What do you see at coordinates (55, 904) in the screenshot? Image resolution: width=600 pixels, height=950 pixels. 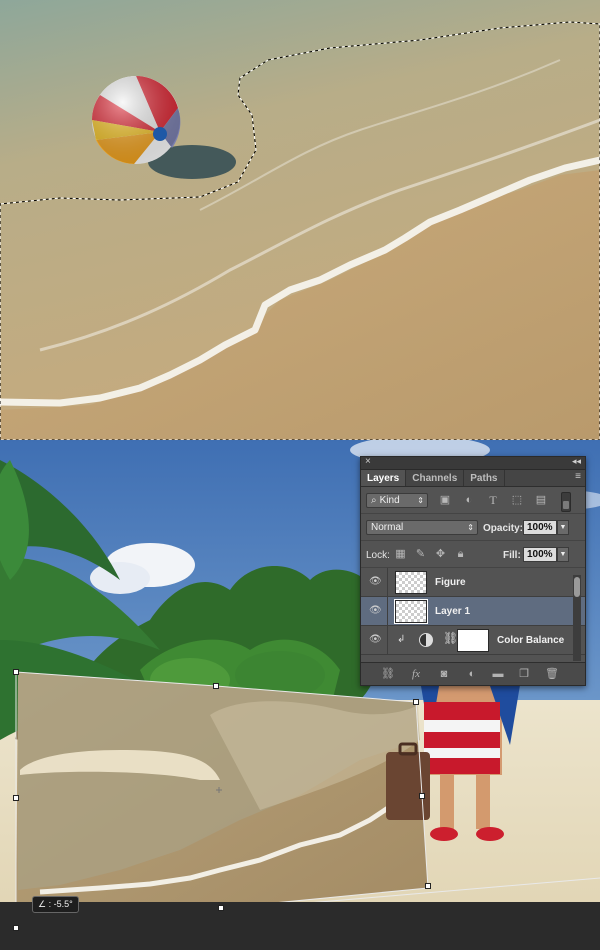 I see `rotation-angle-readout: ∠ : -5.5°` at bounding box center [55, 904].